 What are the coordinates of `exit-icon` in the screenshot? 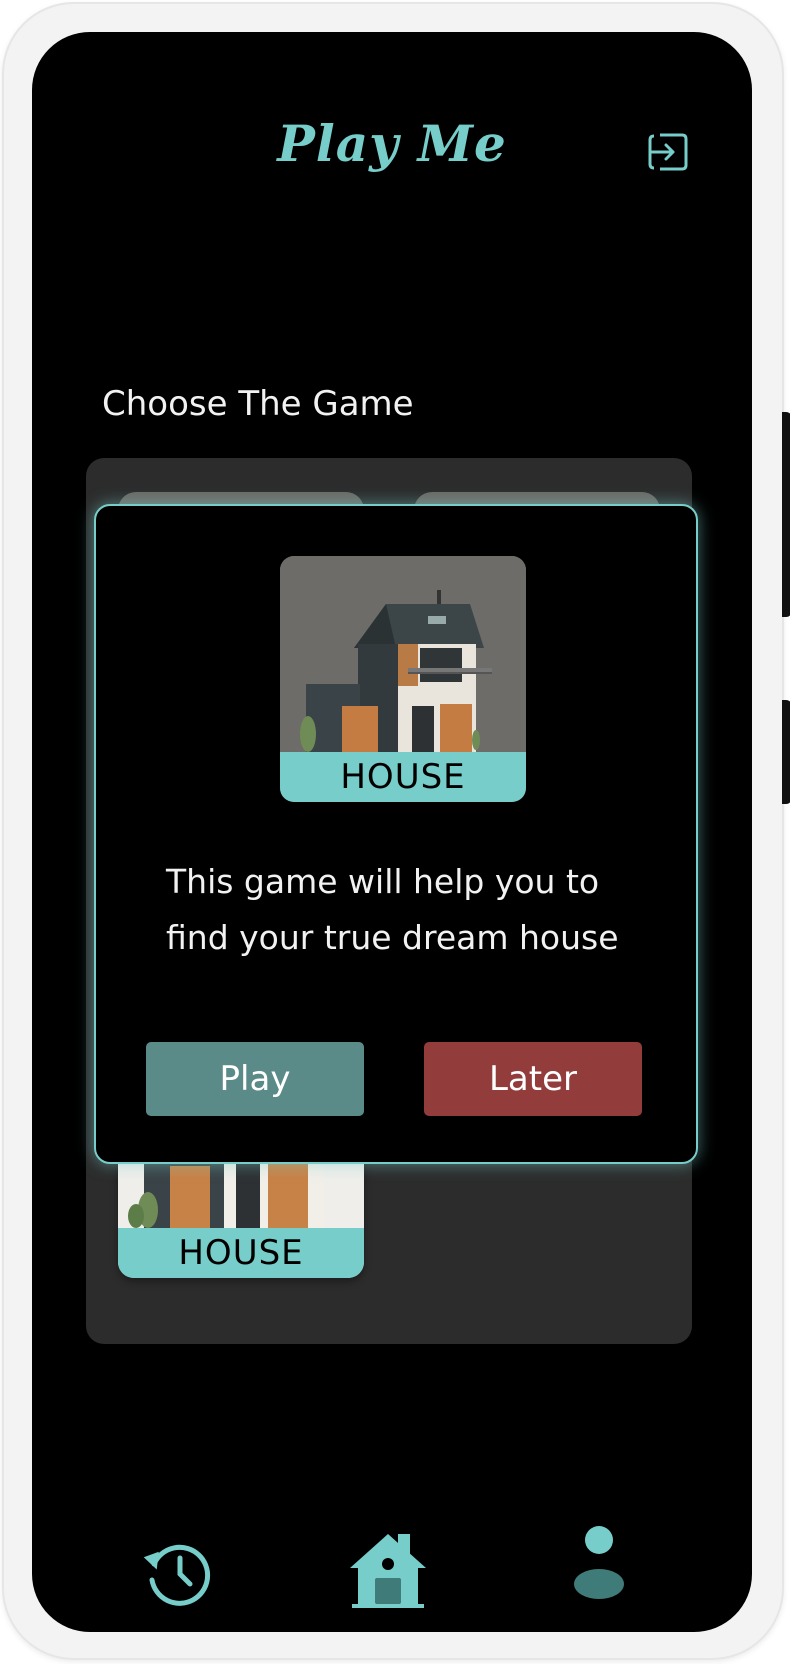 It's located at (668, 152).